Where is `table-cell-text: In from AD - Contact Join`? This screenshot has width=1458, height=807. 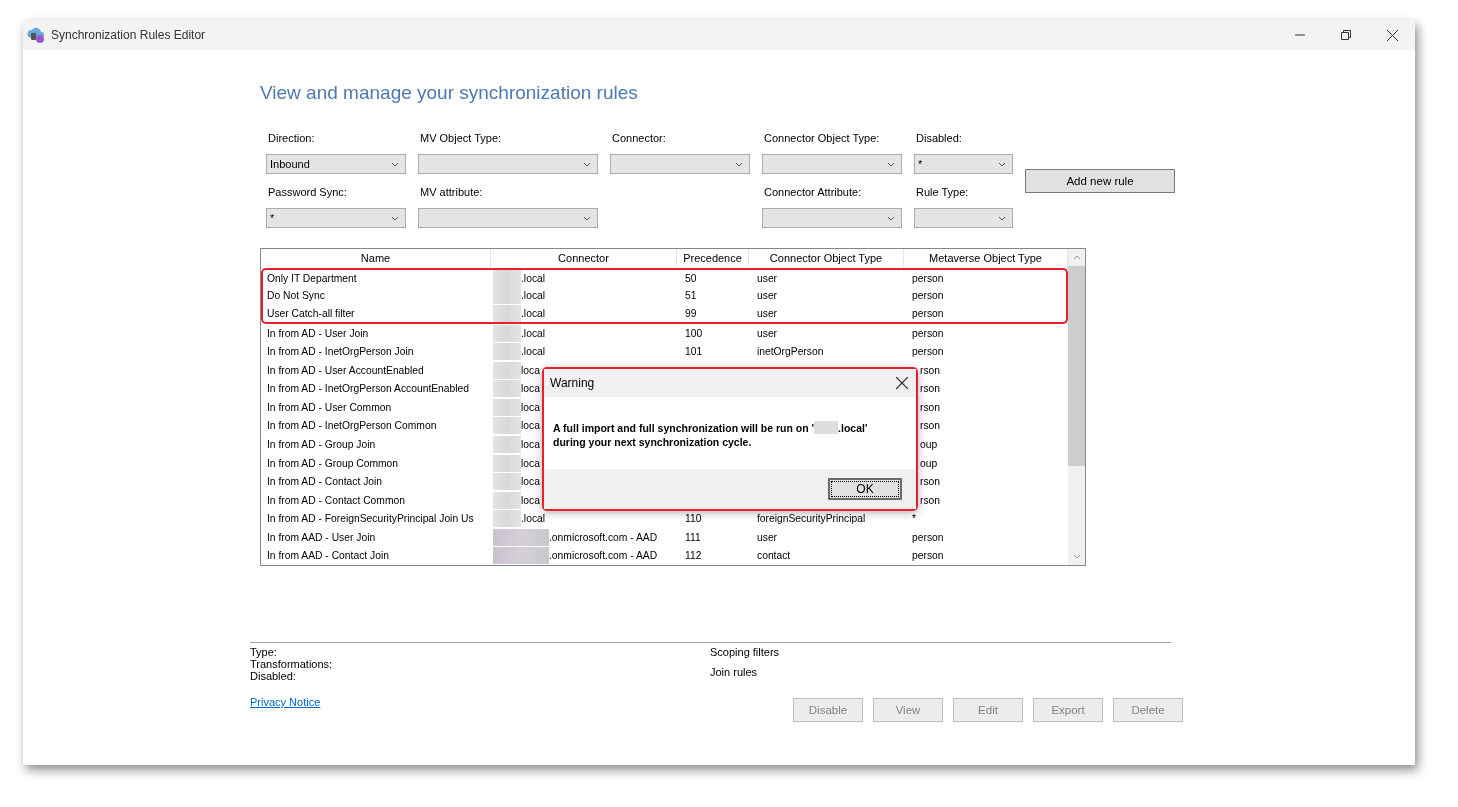
table-cell-text: In from AD - Contact Join is located at coordinates (325, 482).